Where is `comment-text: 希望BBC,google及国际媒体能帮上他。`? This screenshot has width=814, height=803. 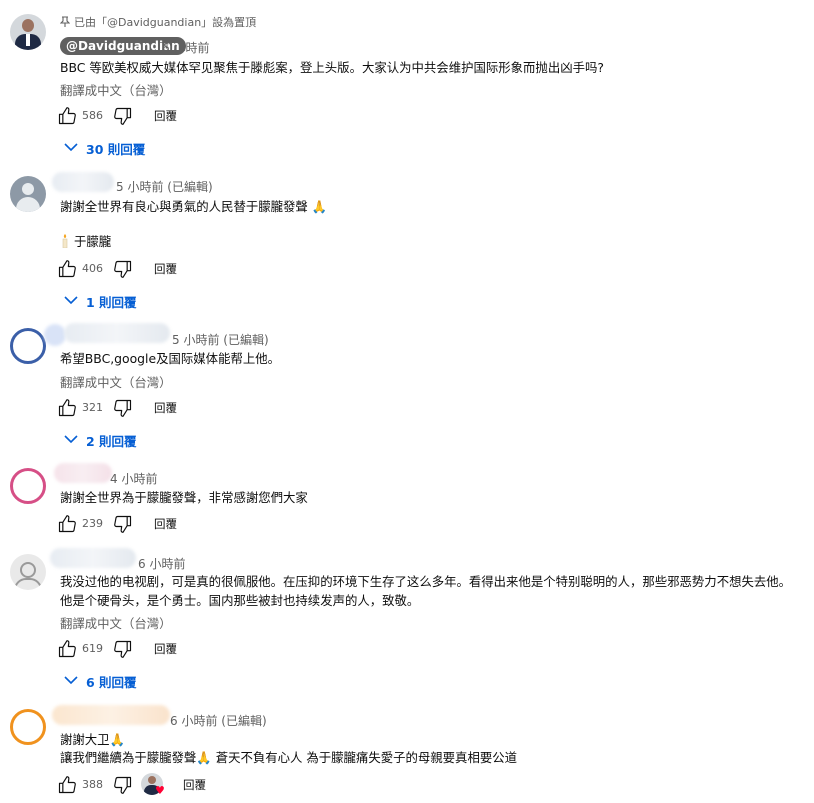
comment-text: 希望BBC,google及国际媒体能帮上他。 is located at coordinates (170, 358).